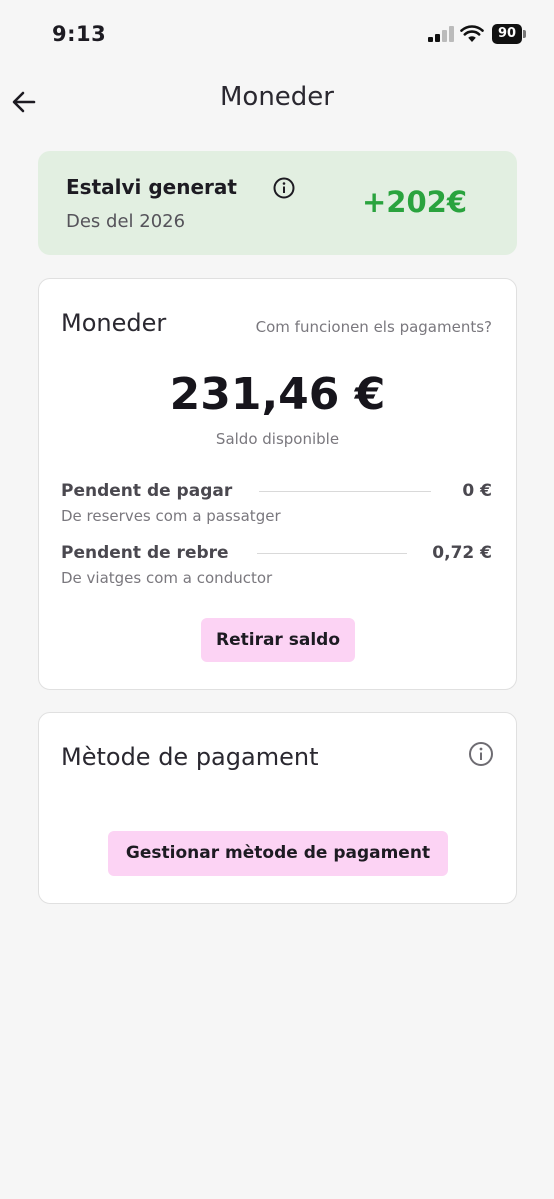 Image resolution: width=554 pixels, height=1199 pixels. Describe the element at coordinates (276, 97) in the screenshot. I see `page-title: Moneder` at that location.